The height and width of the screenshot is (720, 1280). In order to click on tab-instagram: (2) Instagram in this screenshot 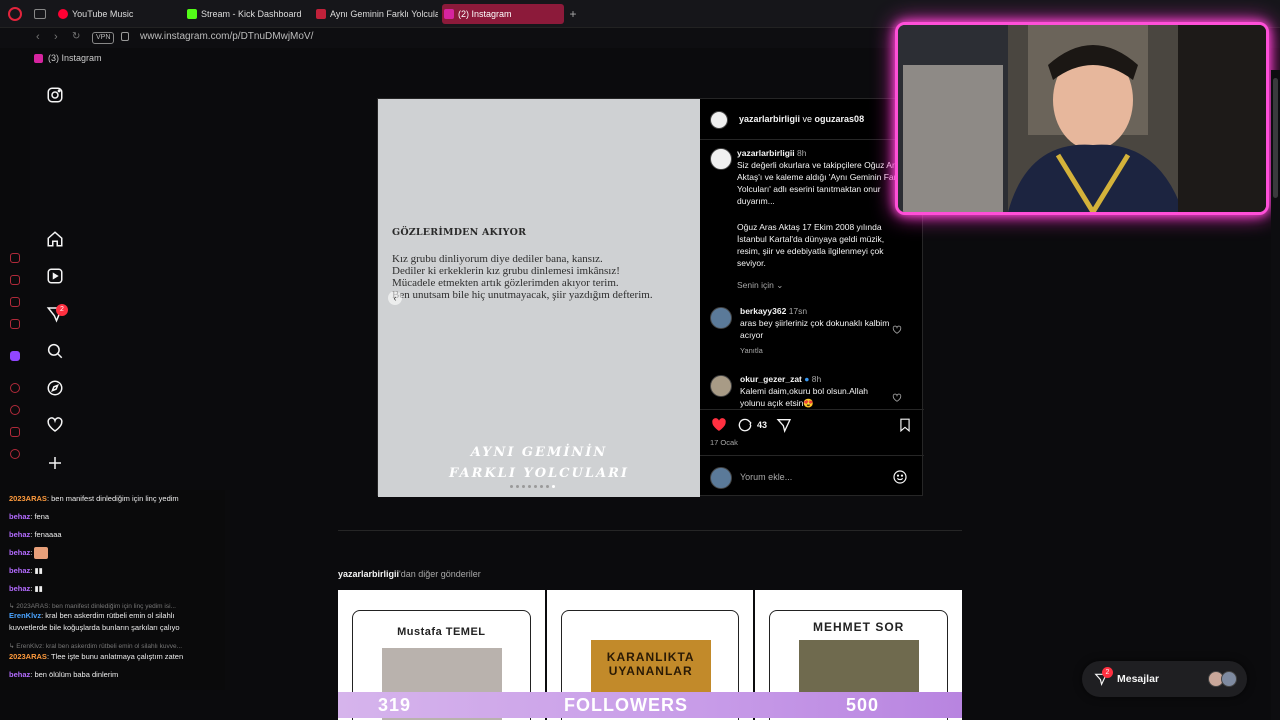, I will do `click(503, 14)`.